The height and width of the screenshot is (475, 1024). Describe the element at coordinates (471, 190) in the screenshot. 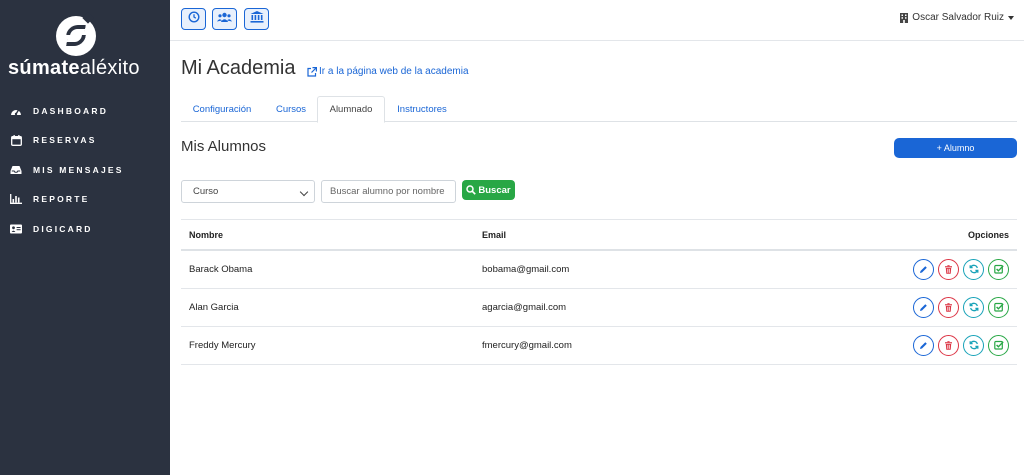

I see `search-icon` at that location.